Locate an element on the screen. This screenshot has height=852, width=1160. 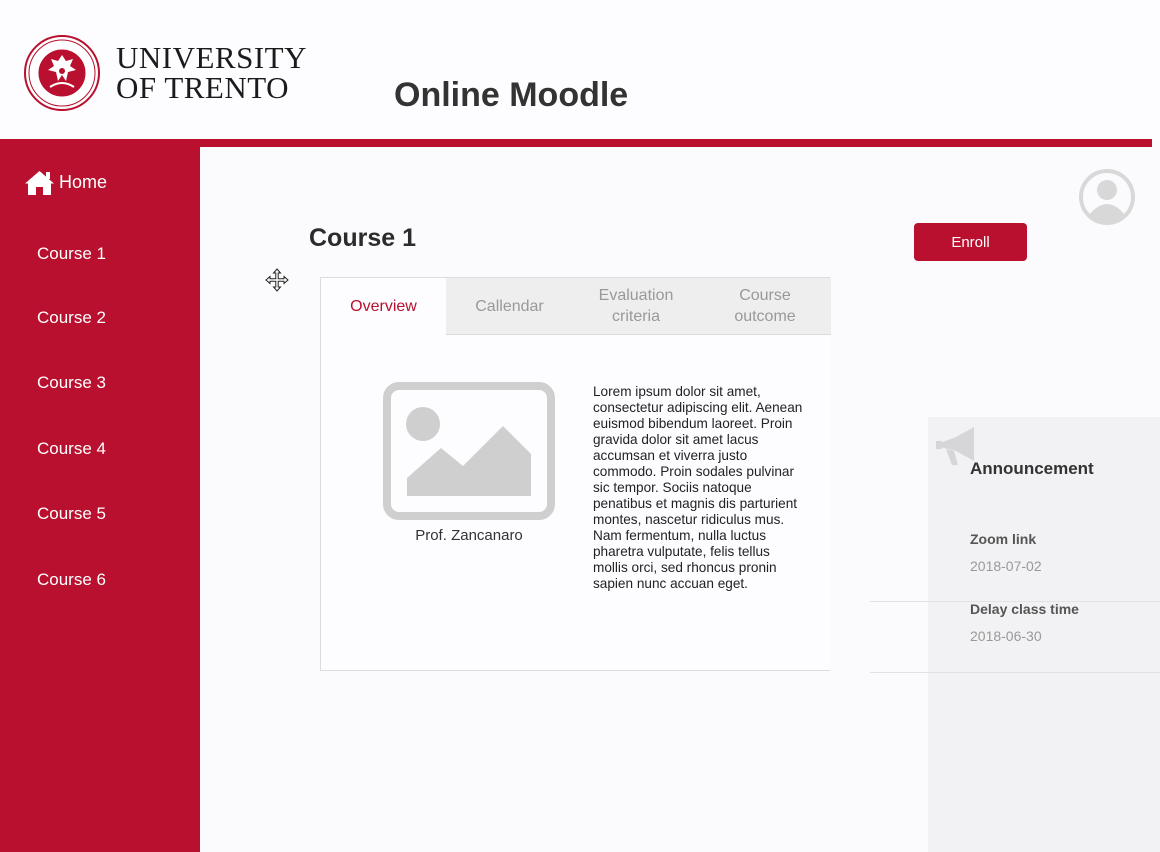
announcement-item-date: 2018-06-30 is located at coordinates (1006, 636).